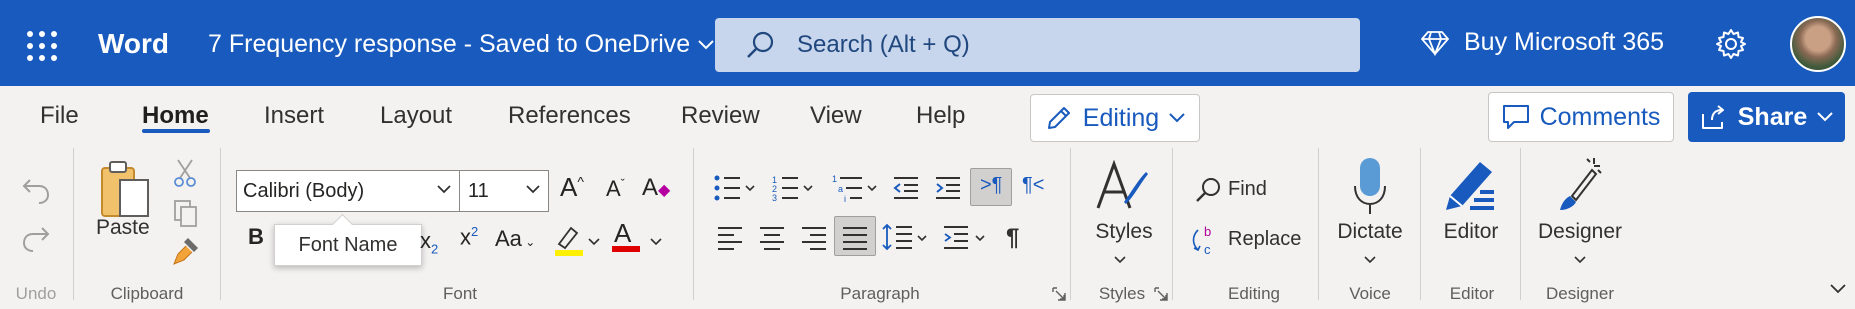 This screenshot has height=309, width=1855. I want to click on group-label-font: Font, so click(460, 293).